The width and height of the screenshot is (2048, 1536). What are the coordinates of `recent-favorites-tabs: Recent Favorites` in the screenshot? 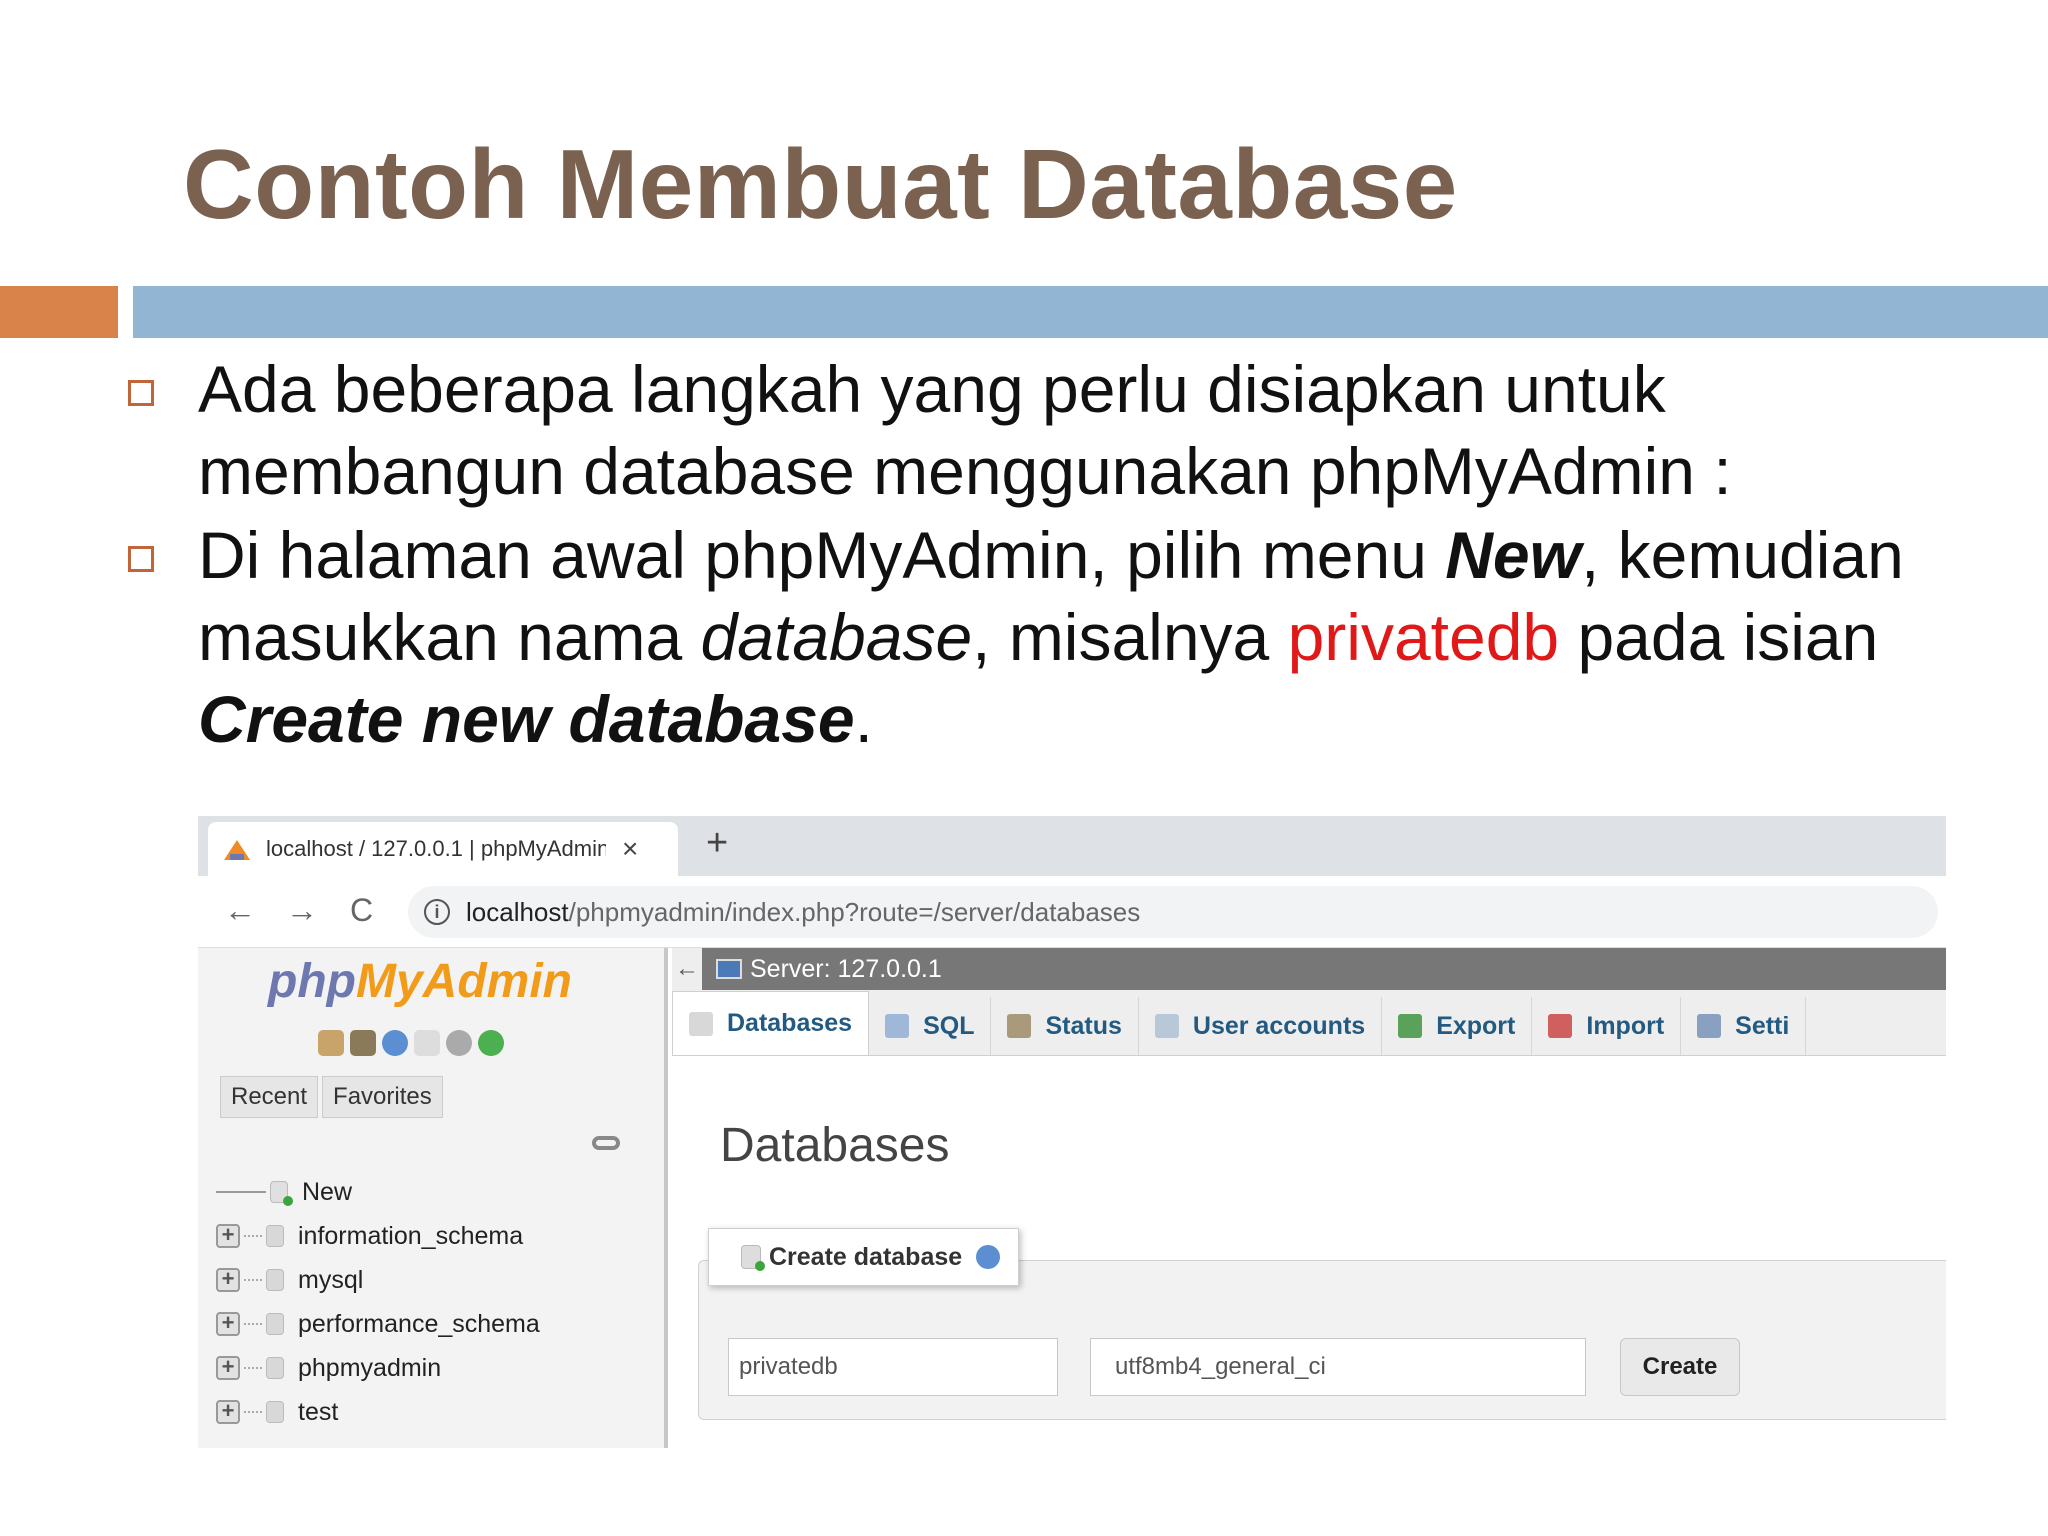 It's located at (333, 1097).